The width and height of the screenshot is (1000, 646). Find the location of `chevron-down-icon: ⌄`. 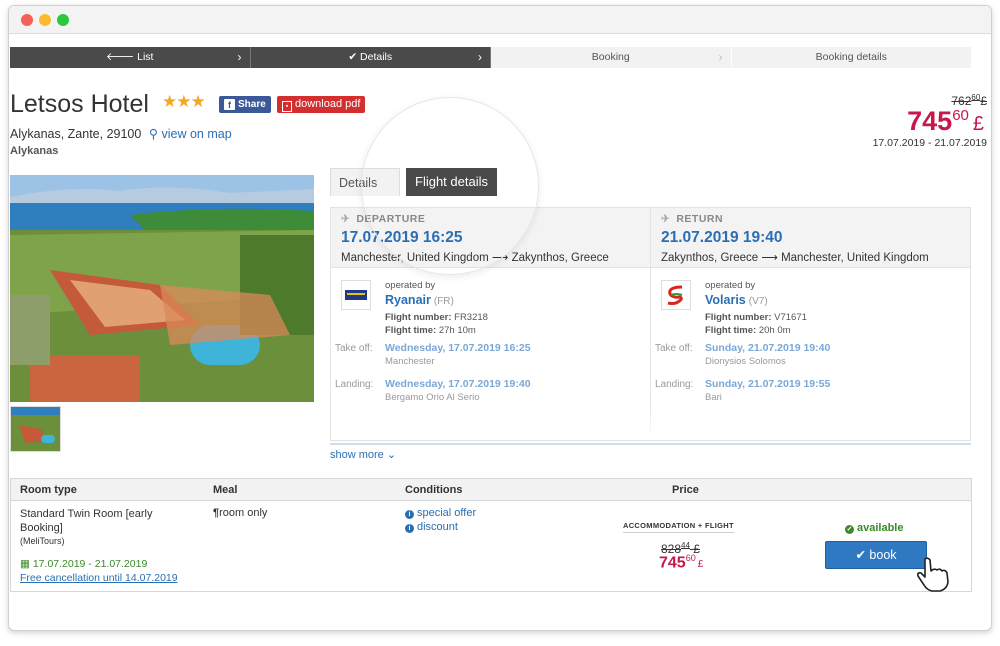

chevron-down-icon: ⌄ is located at coordinates (391, 455).